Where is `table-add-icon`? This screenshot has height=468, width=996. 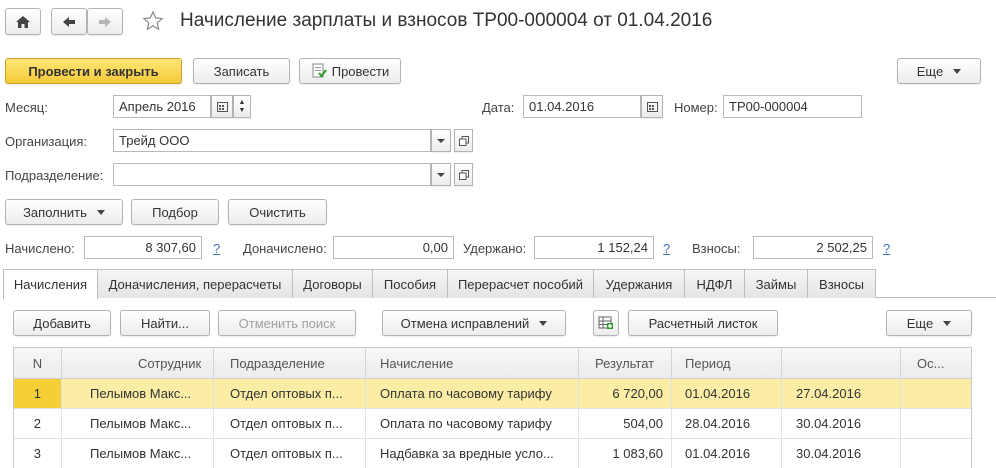
table-add-icon is located at coordinates (605, 322).